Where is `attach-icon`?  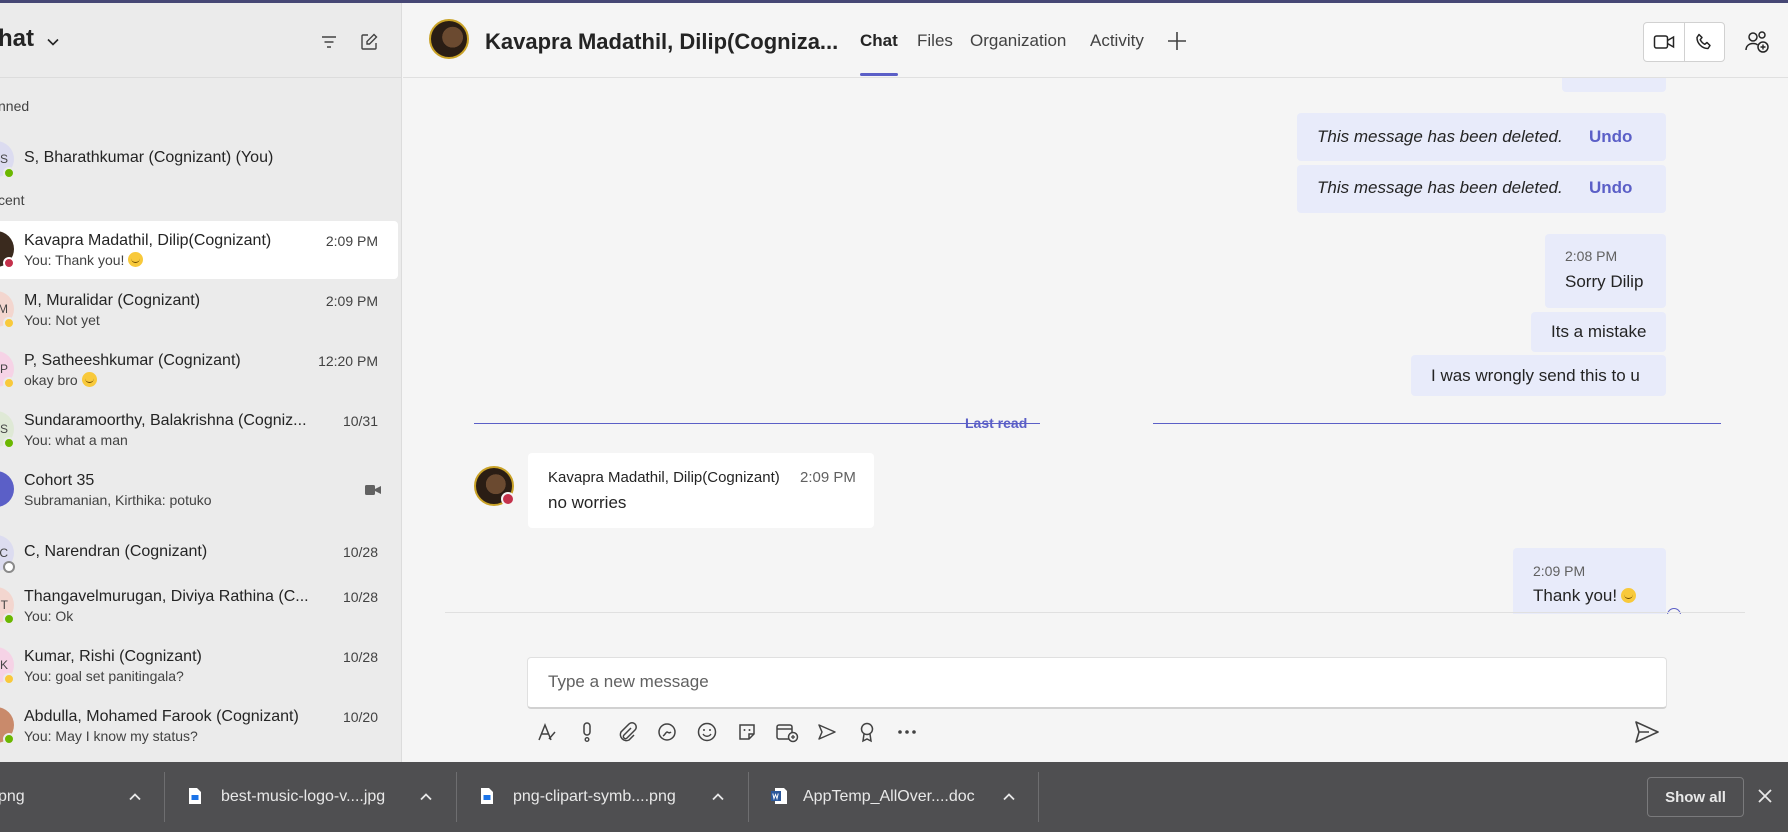
attach-icon is located at coordinates (627, 732).